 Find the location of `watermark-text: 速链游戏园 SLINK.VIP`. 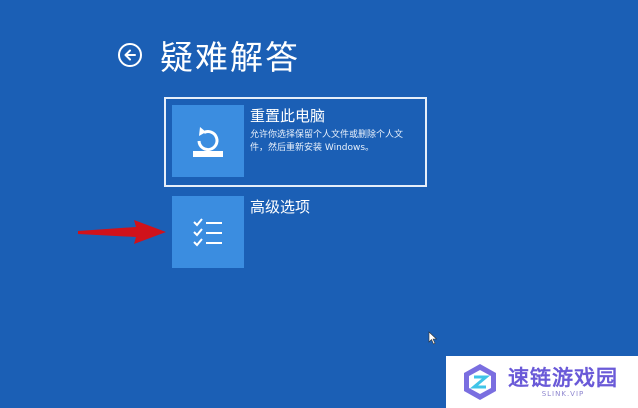

watermark-text: 速链游戏园 SLINK.VIP is located at coordinates (563, 382).